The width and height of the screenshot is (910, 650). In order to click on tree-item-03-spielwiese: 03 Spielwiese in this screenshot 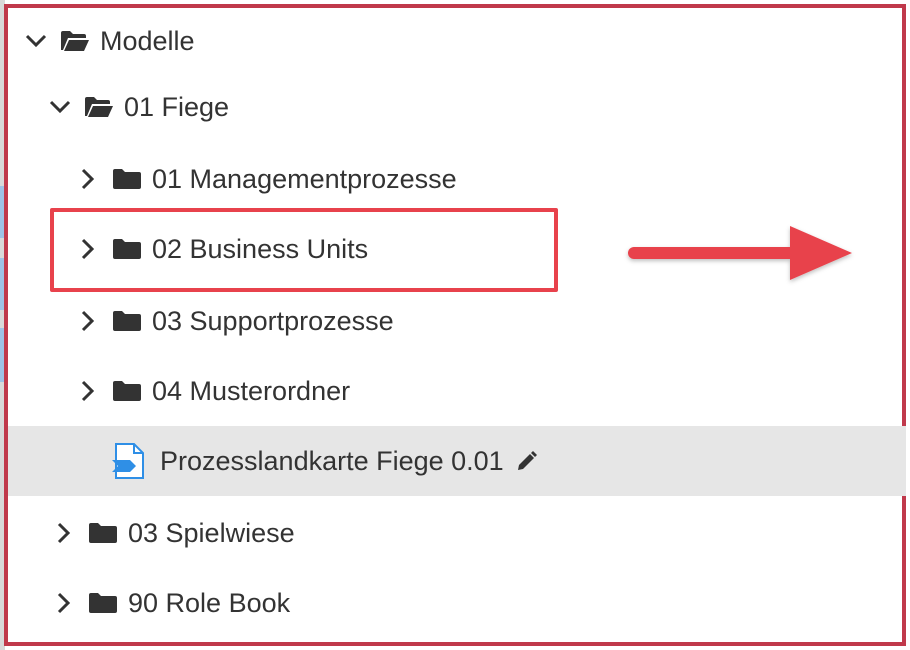, I will do `click(457, 533)`.